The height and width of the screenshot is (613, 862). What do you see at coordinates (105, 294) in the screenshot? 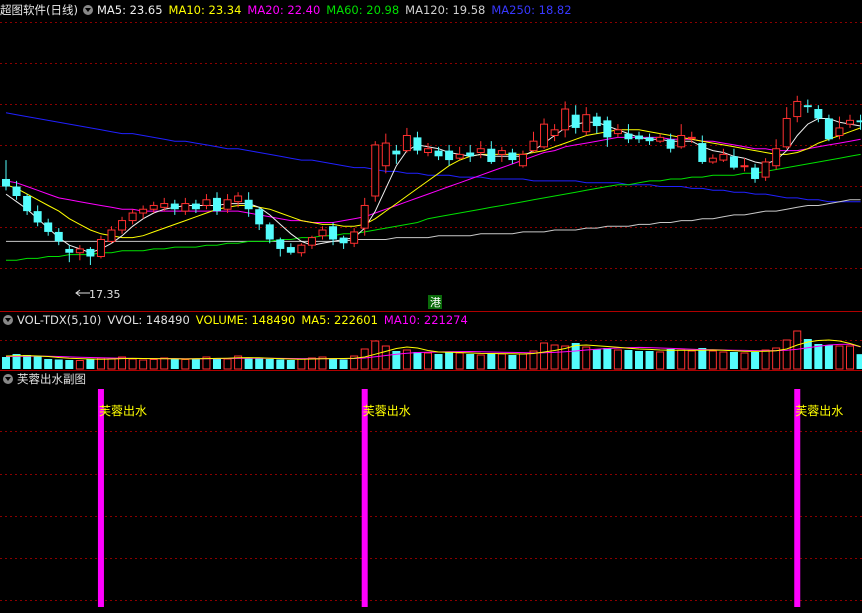
I see `low-price-label: 17.35` at bounding box center [105, 294].